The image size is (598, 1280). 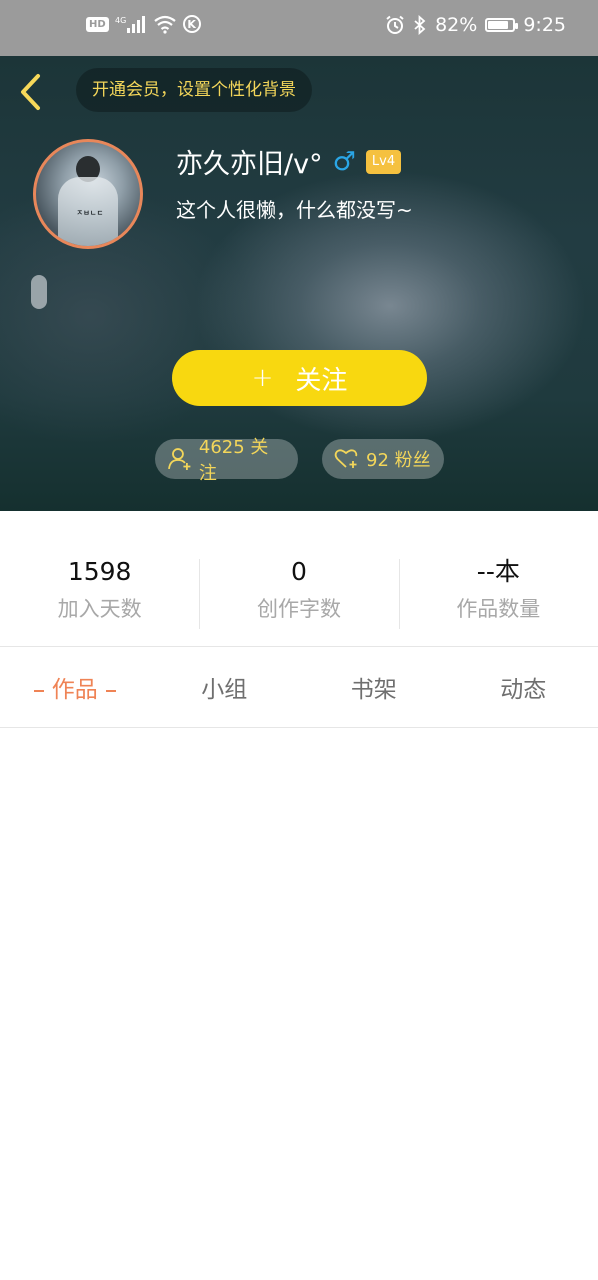 What do you see at coordinates (191, 24) in the screenshot?
I see `k-icon: K` at bounding box center [191, 24].